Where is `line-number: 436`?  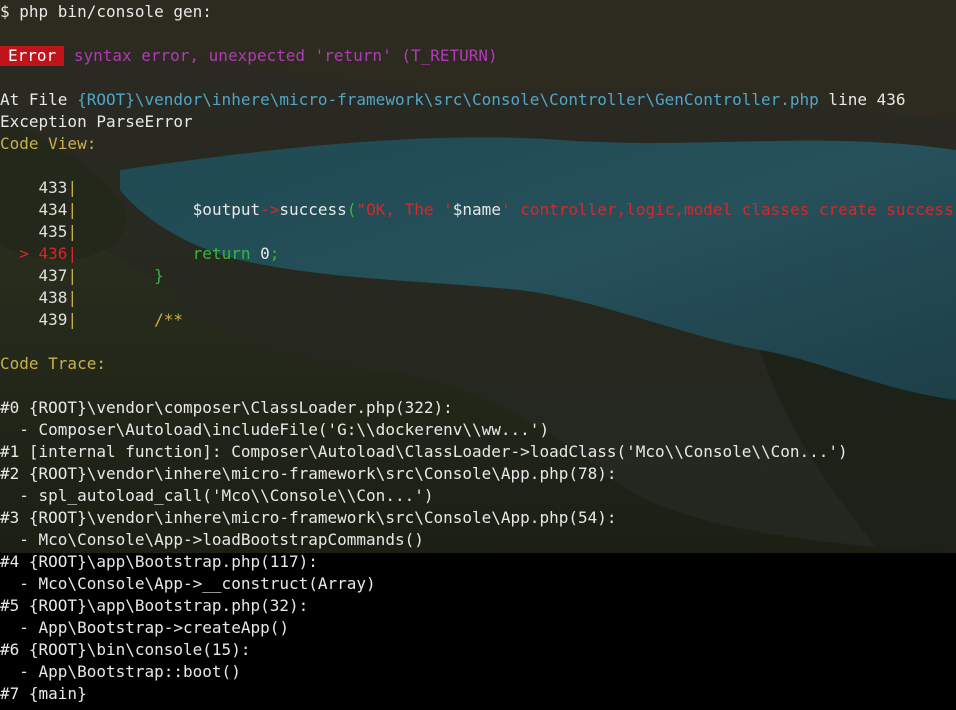 line-number: 436 is located at coordinates (53, 253).